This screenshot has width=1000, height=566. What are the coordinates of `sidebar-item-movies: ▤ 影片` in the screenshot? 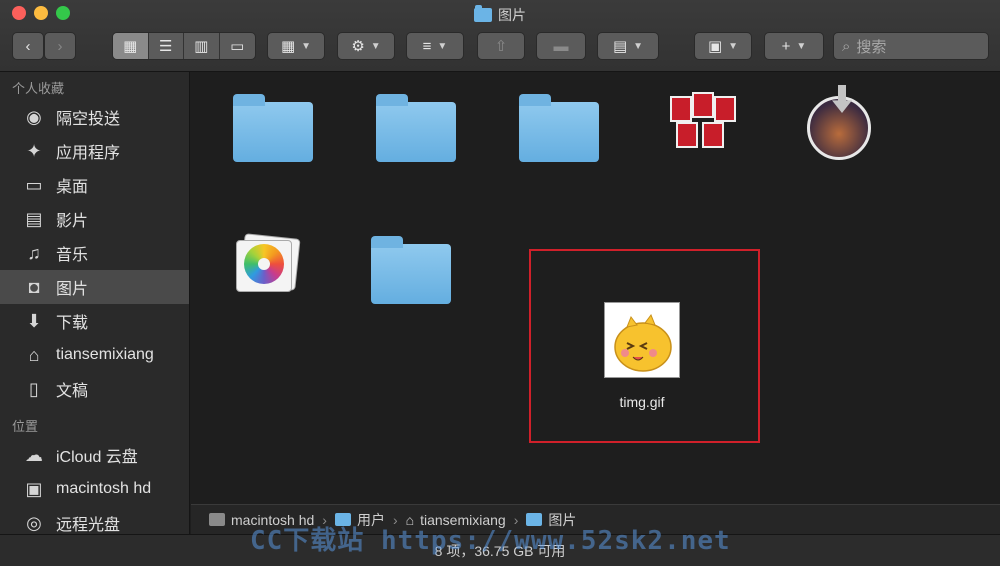 It's located at (94, 219).